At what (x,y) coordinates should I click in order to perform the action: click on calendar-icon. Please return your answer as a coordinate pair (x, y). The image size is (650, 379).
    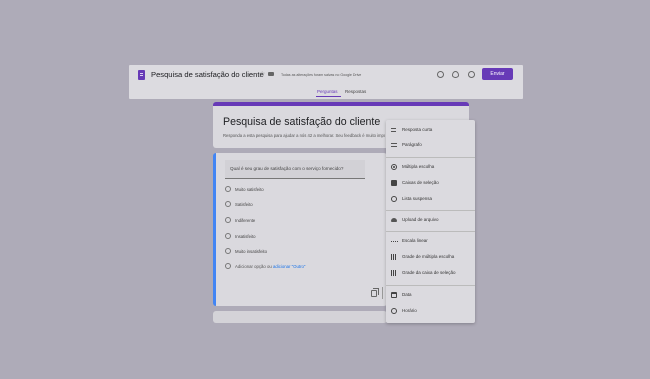
    Looking at the image, I should click on (394, 295).